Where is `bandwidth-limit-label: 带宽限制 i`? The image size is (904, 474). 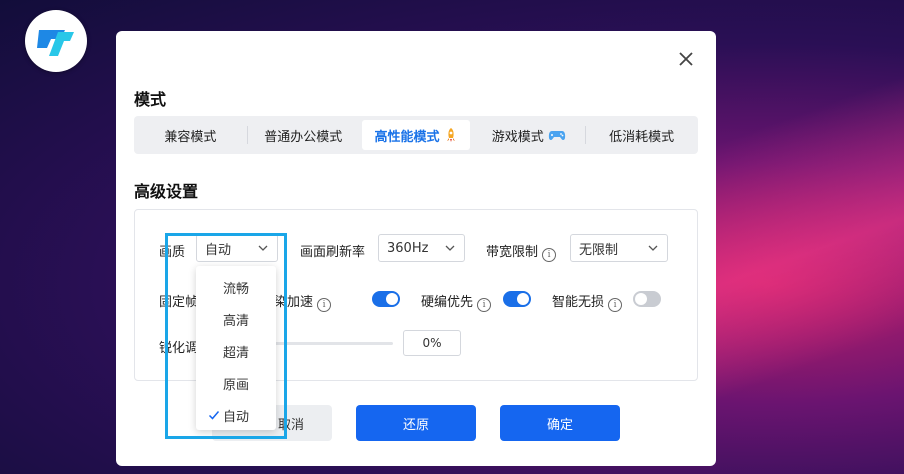
bandwidth-limit-label: 带宽限制 i is located at coordinates (521, 251).